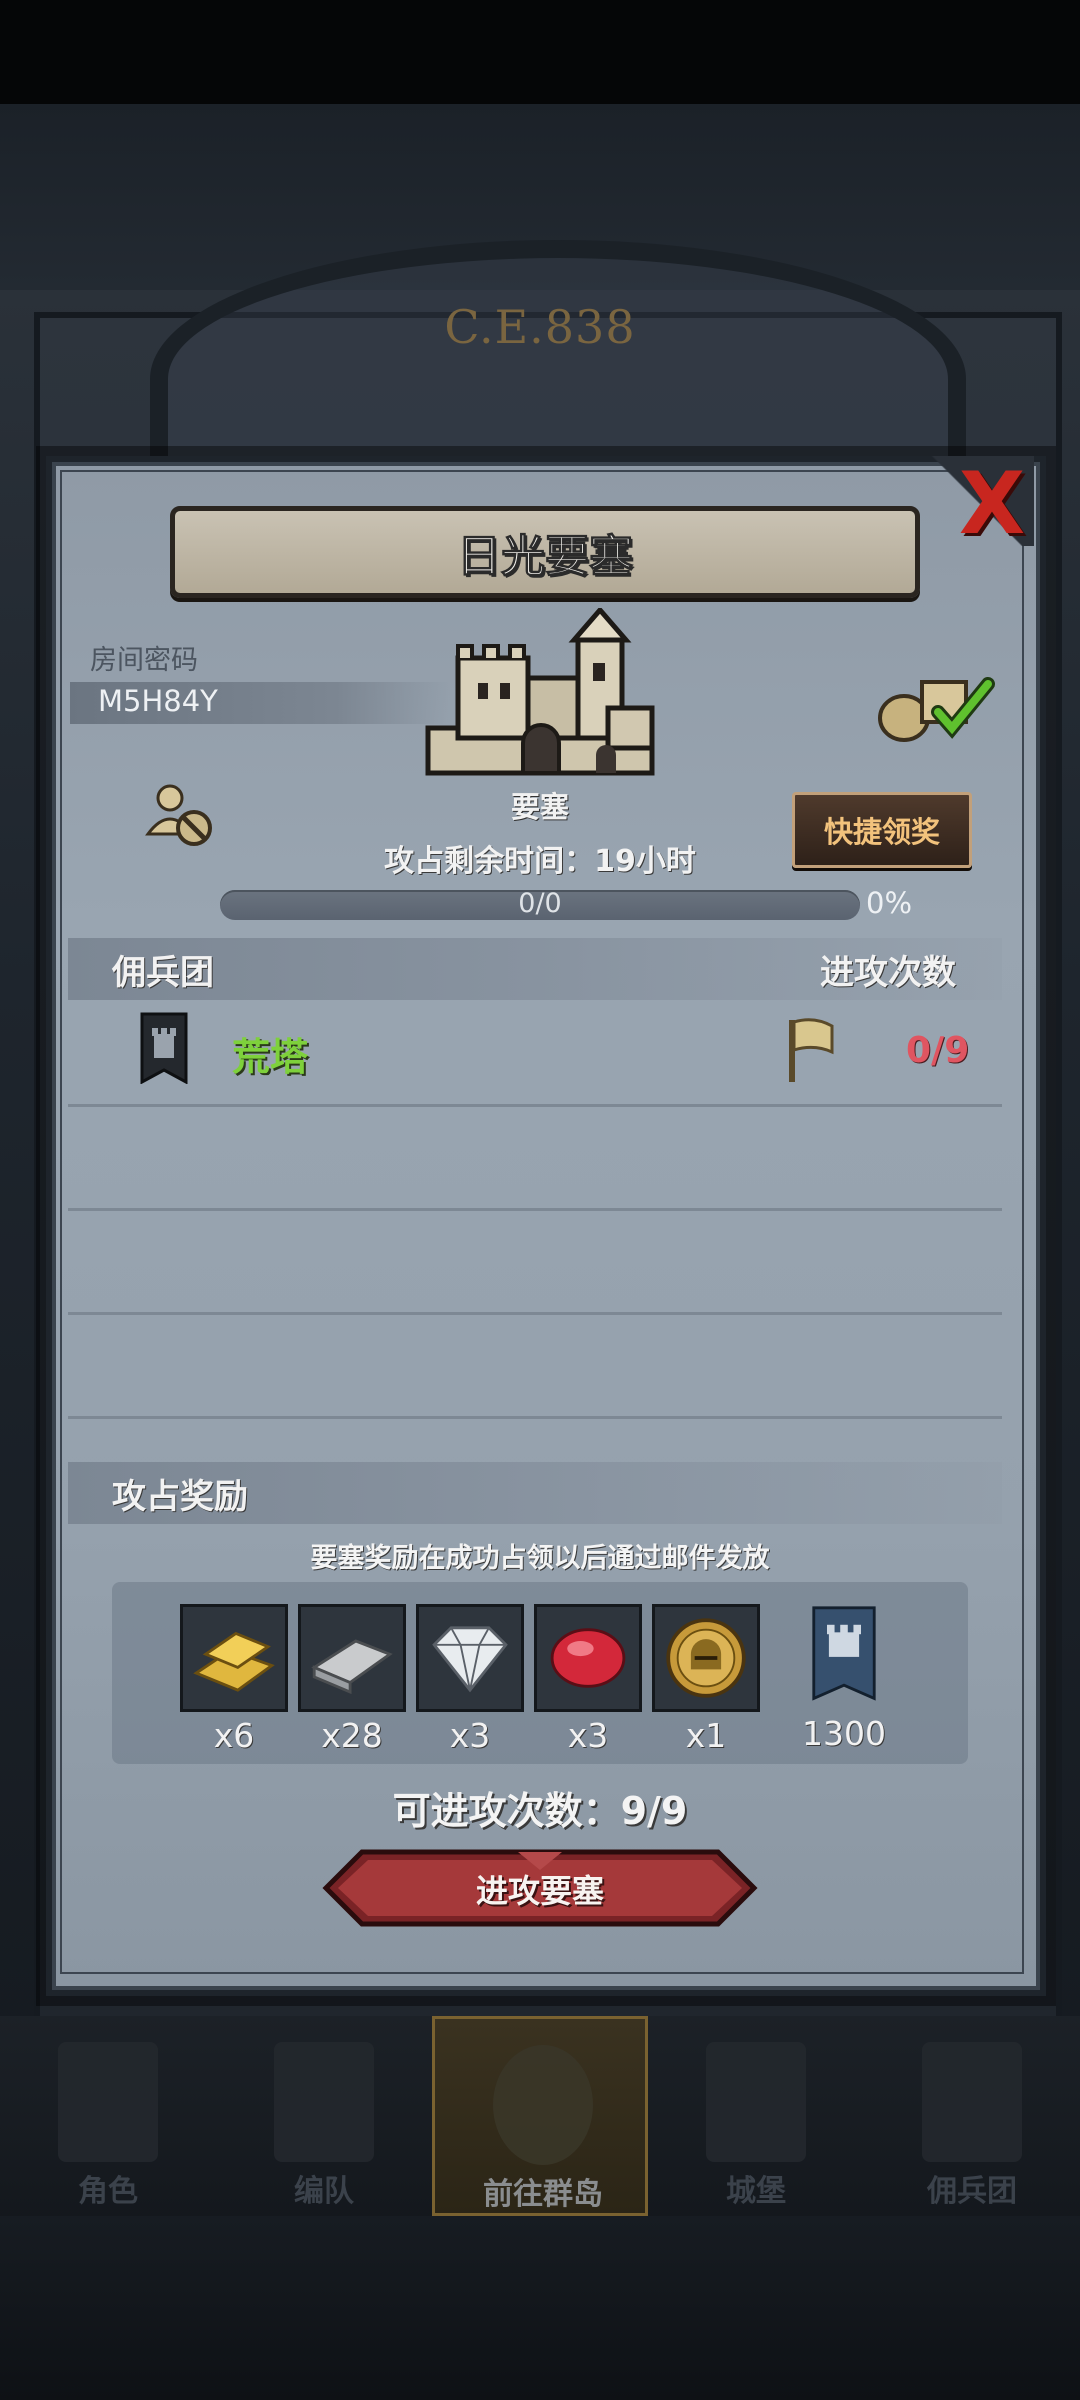 The height and width of the screenshot is (2400, 1080). What do you see at coordinates (535, 1053) in the screenshot?
I see `legion-row` at bounding box center [535, 1053].